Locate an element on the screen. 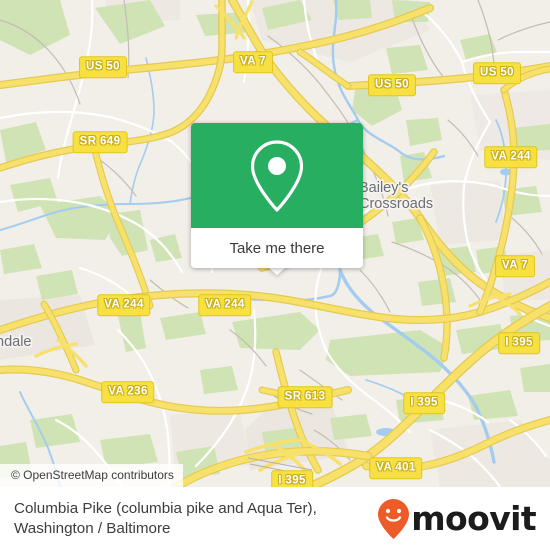  map-pin-icon is located at coordinates (277, 175).